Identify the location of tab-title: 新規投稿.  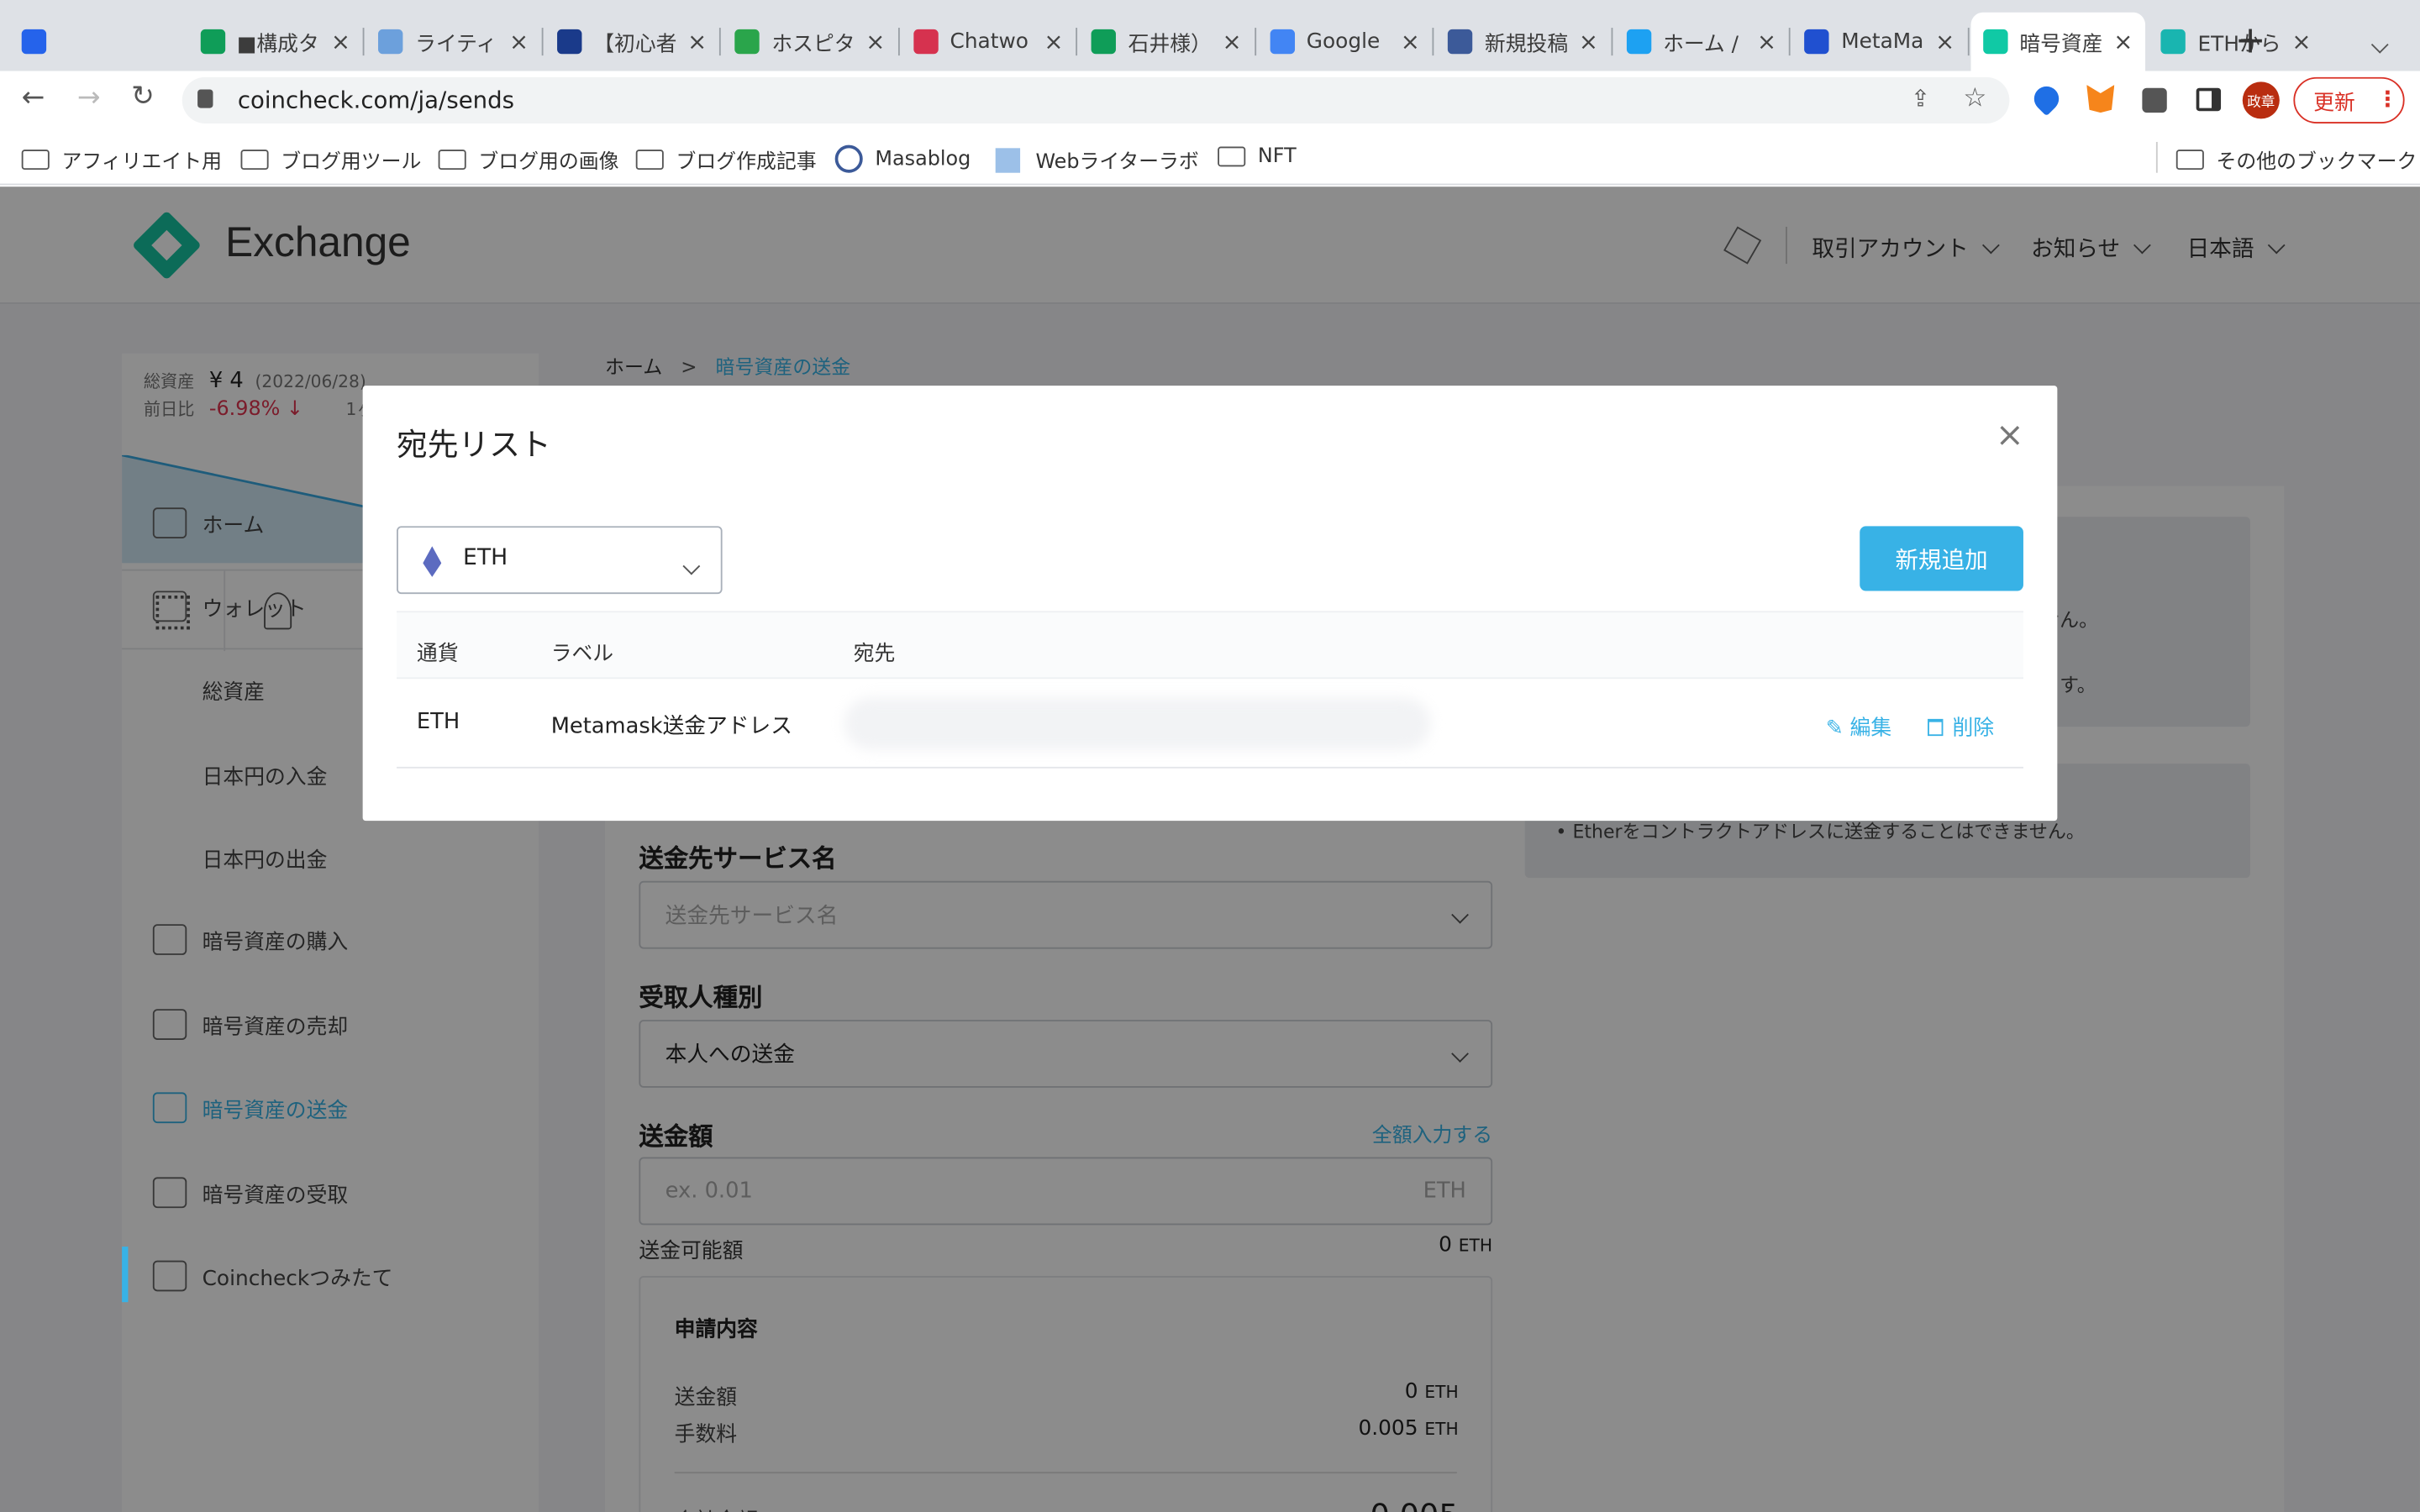
(1527, 44).